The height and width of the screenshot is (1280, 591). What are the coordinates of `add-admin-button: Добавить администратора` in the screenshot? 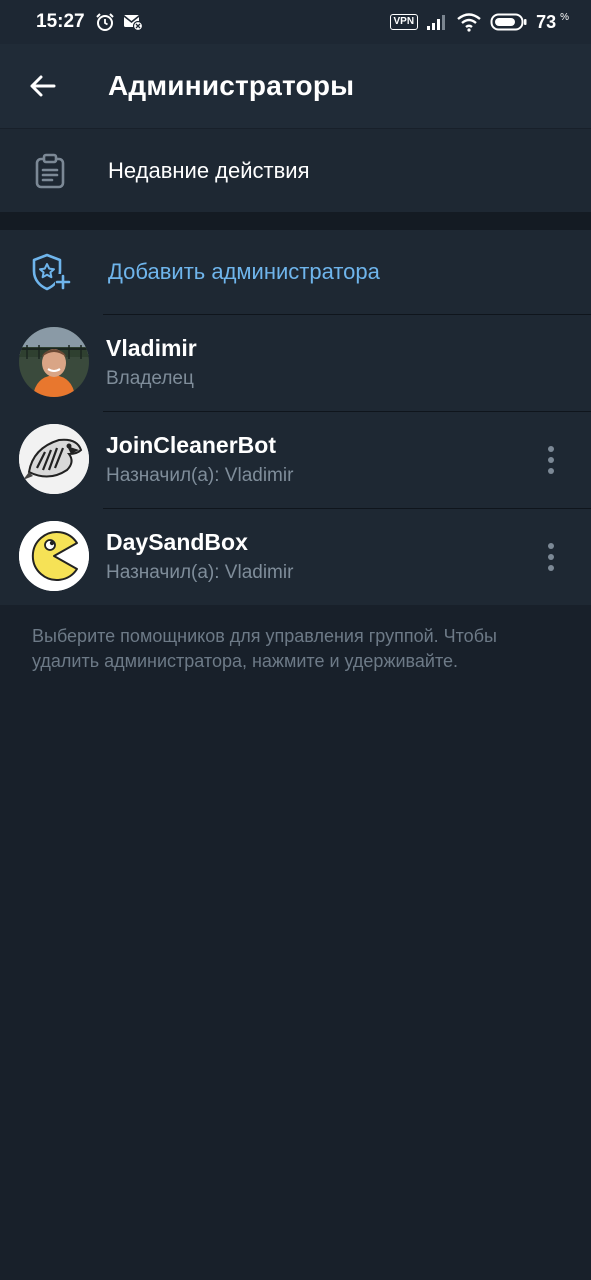 It's located at (295, 272).